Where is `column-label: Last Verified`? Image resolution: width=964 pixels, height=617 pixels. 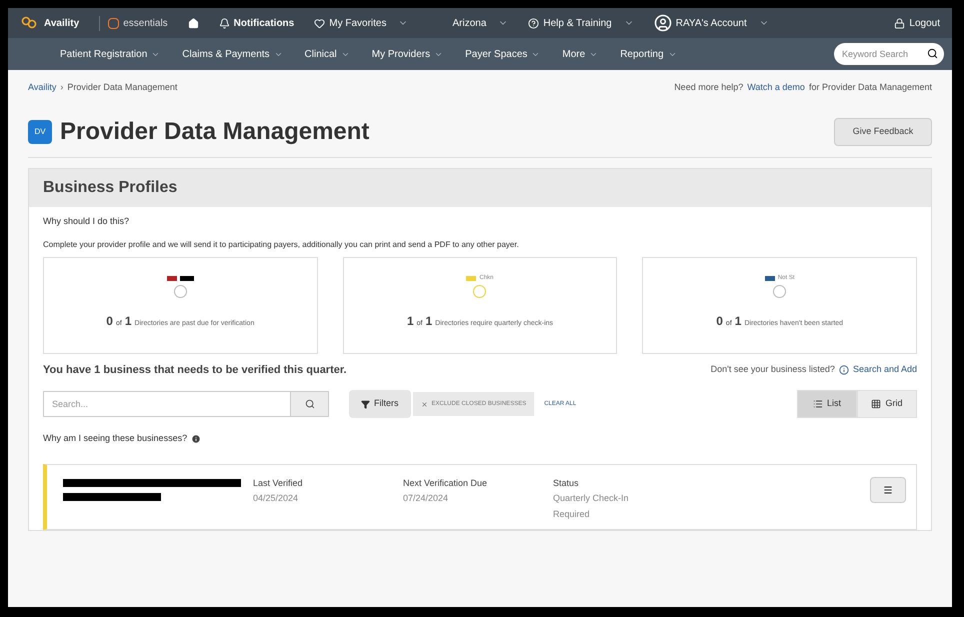 column-label: Last Verified is located at coordinates (278, 483).